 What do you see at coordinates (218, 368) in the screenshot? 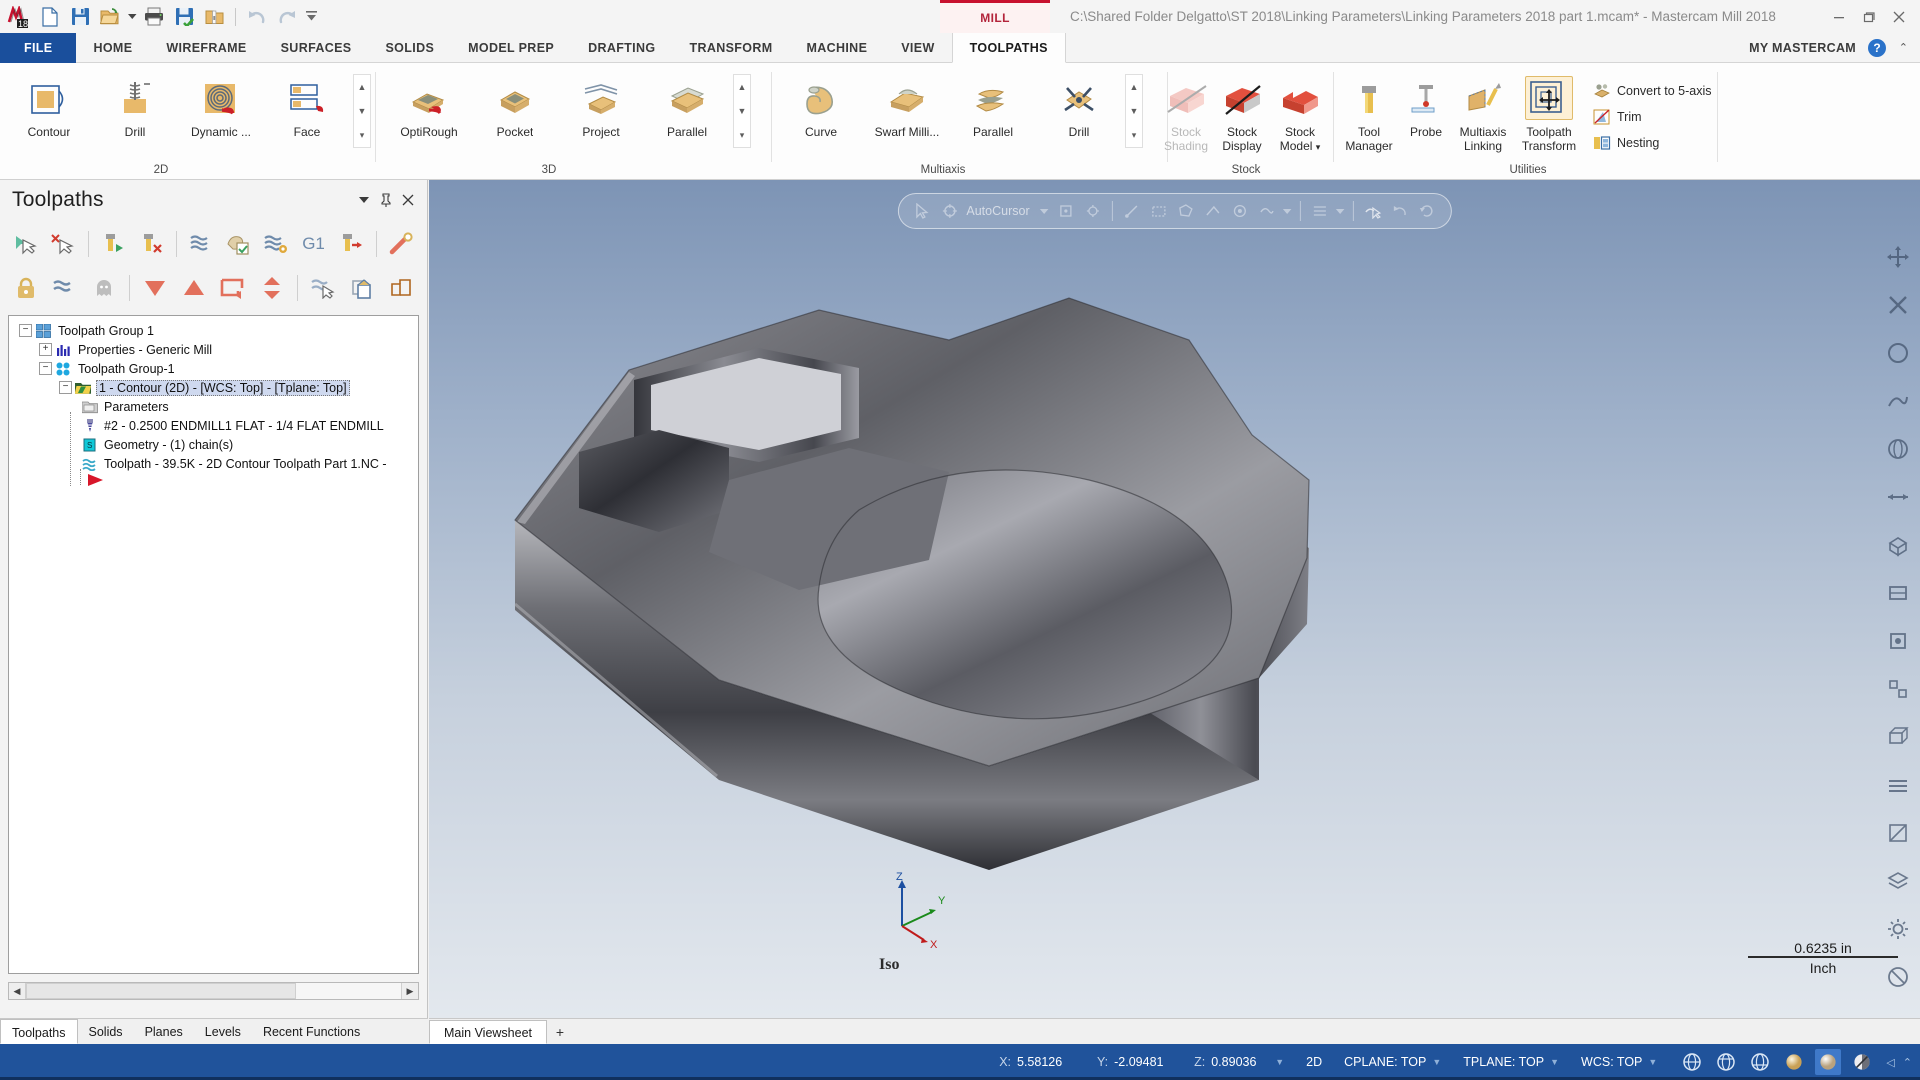
I see `tree-node-toolpath-group: − Toolpath Group-1` at bounding box center [218, 368].